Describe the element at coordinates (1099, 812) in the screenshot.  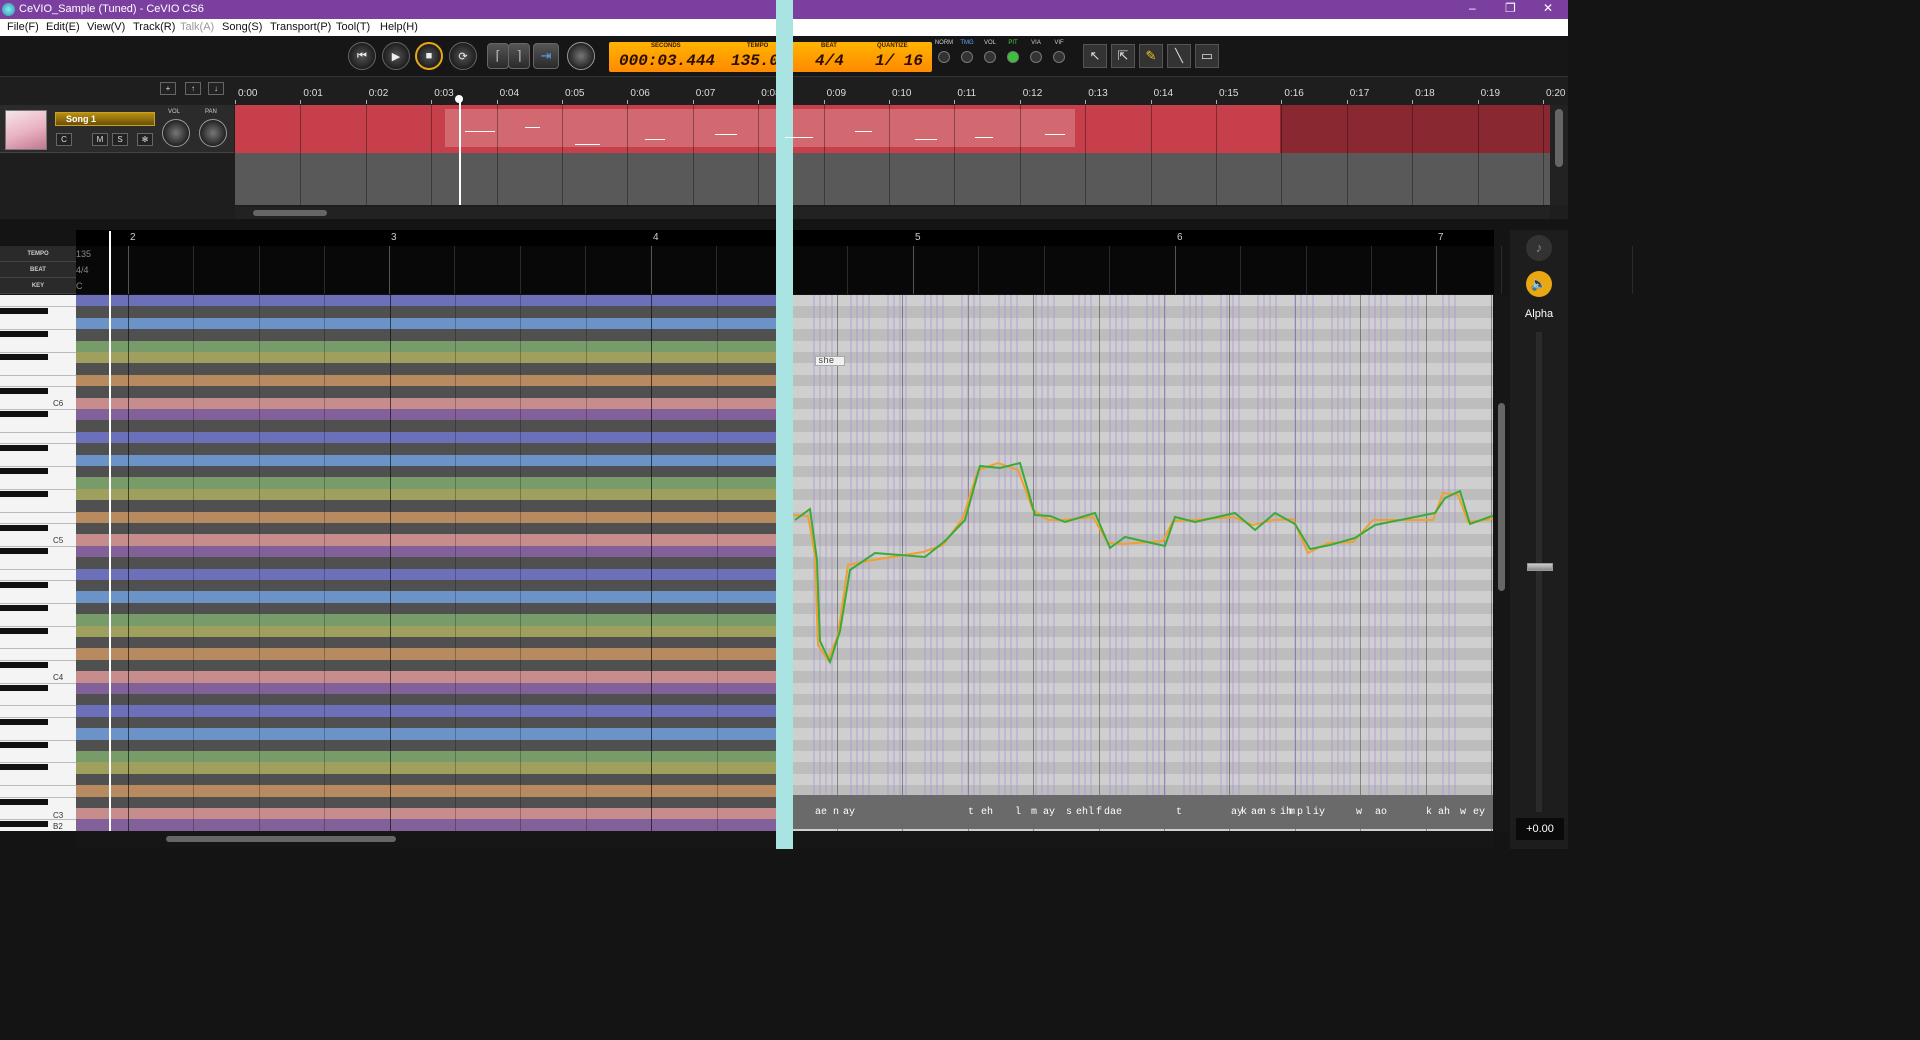
I see `phoneme-label: f` at that location.